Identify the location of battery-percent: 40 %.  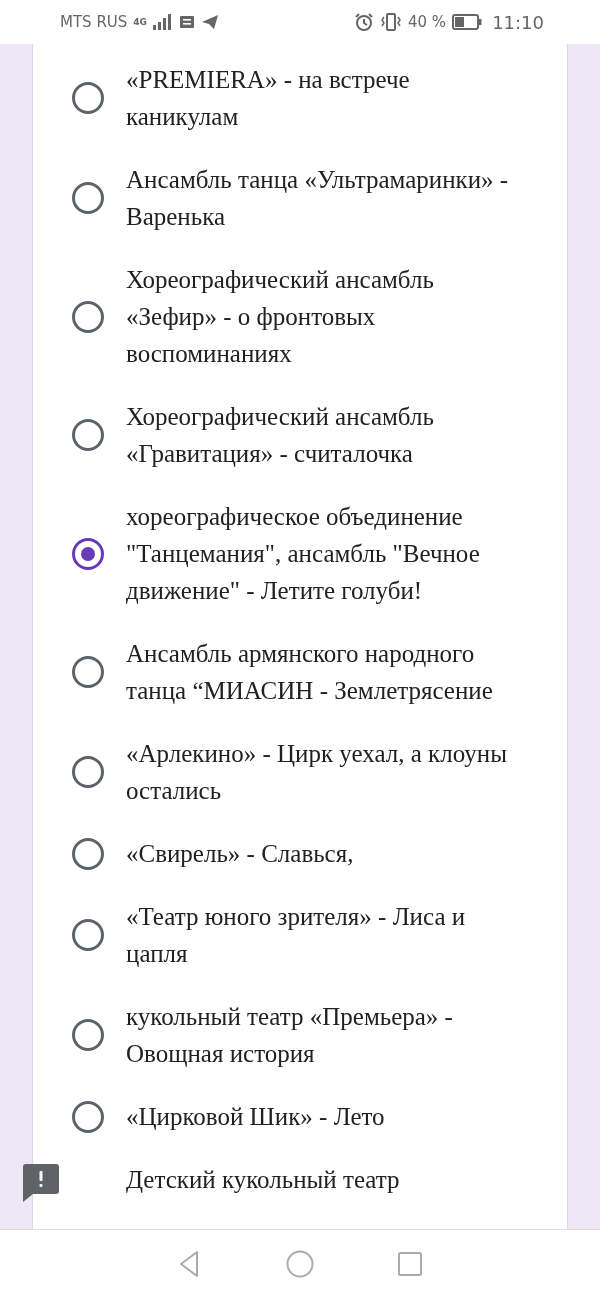
(427, 22).